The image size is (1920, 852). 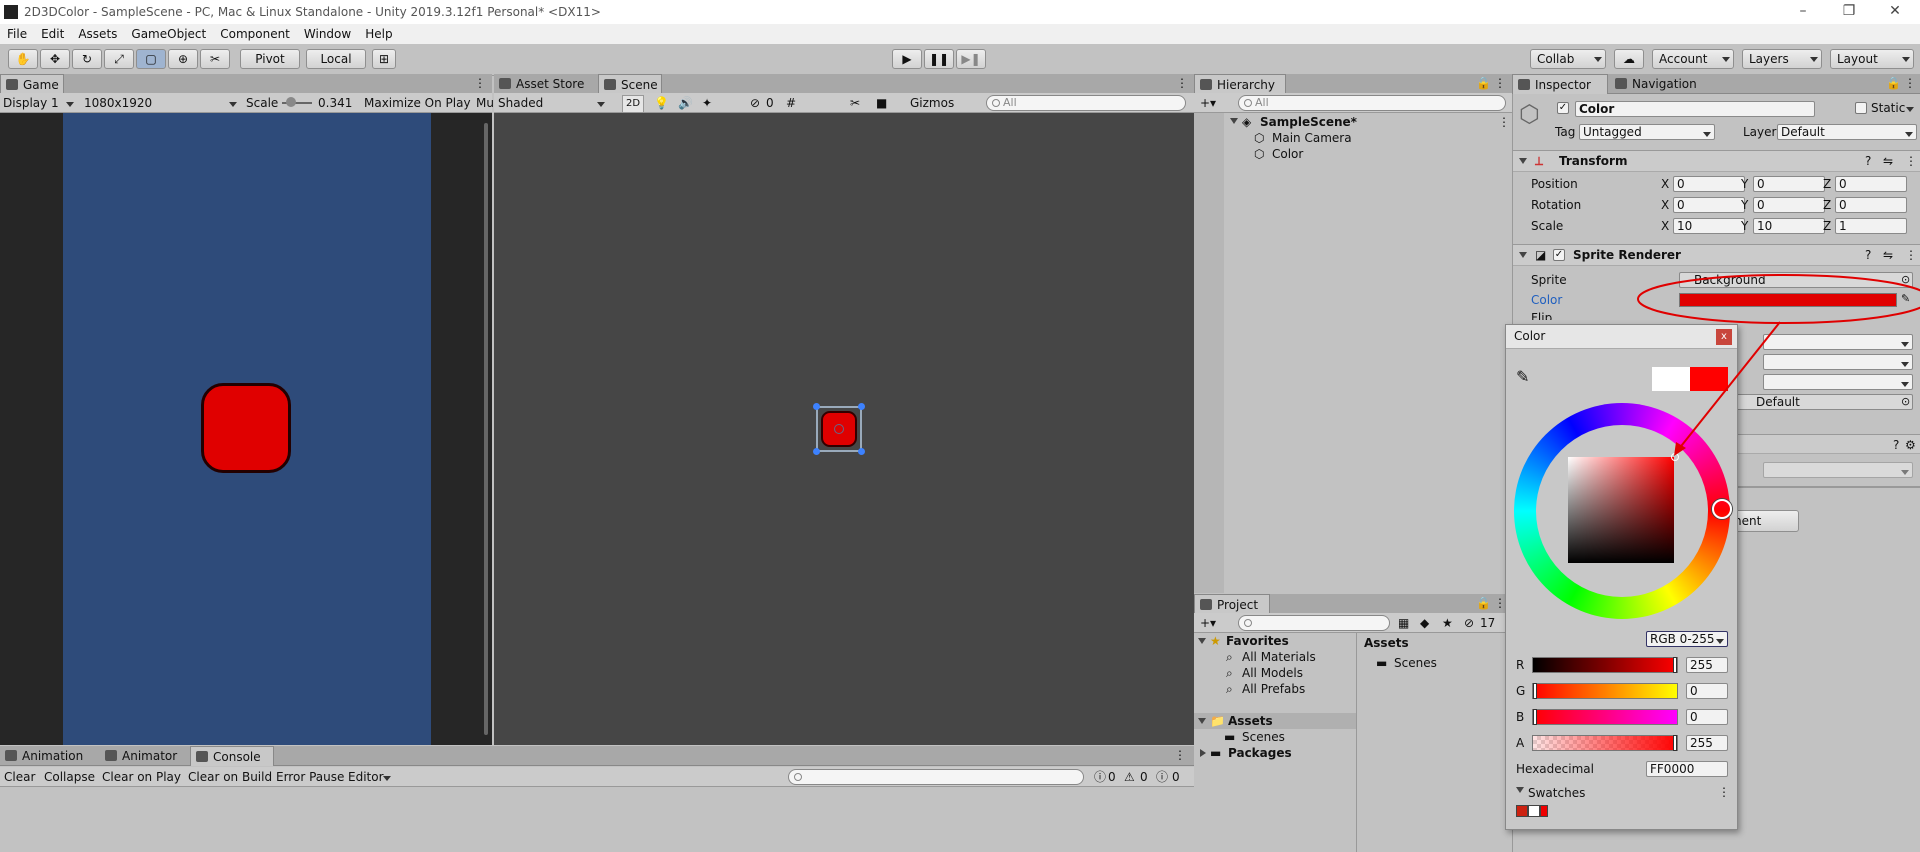 What do you see at coordinates (1273, 689) in the screenshot?
I see `fav-all-prefabs: All Prefabs` at bounding box center [1273, 689].